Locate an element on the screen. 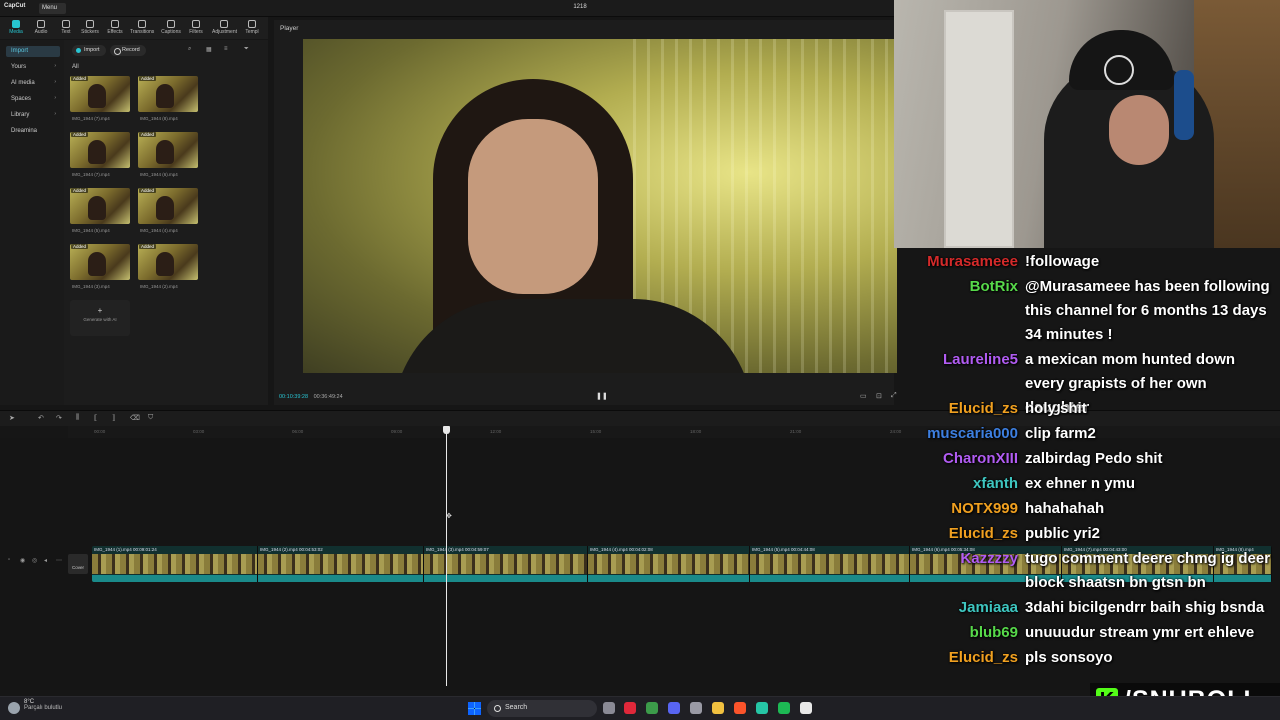 The height and width of the screenshot is (720, 1280). chat-username: Elucid_zs is located at coordinates (983, 533).